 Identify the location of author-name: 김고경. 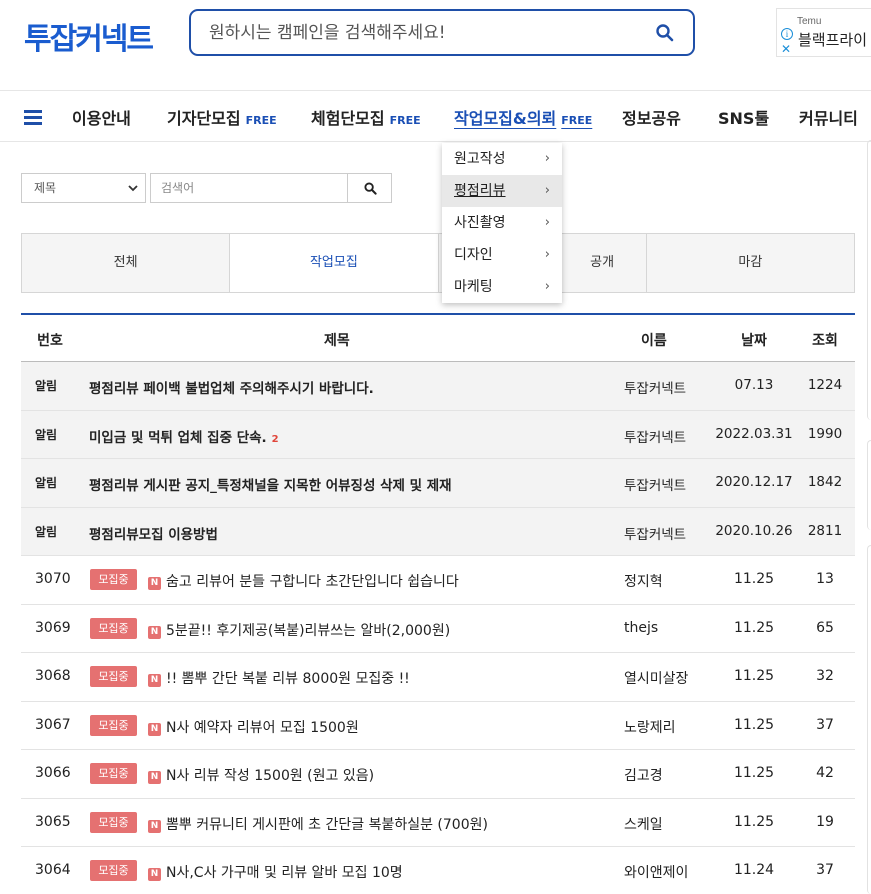
(643, 776).